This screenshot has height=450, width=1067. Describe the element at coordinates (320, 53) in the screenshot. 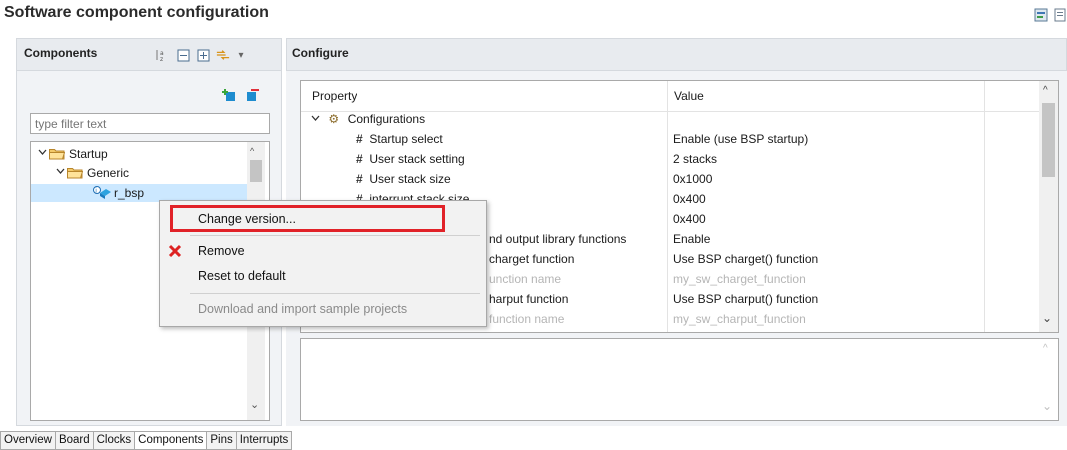

I see `configure-title: Configure` at that location.